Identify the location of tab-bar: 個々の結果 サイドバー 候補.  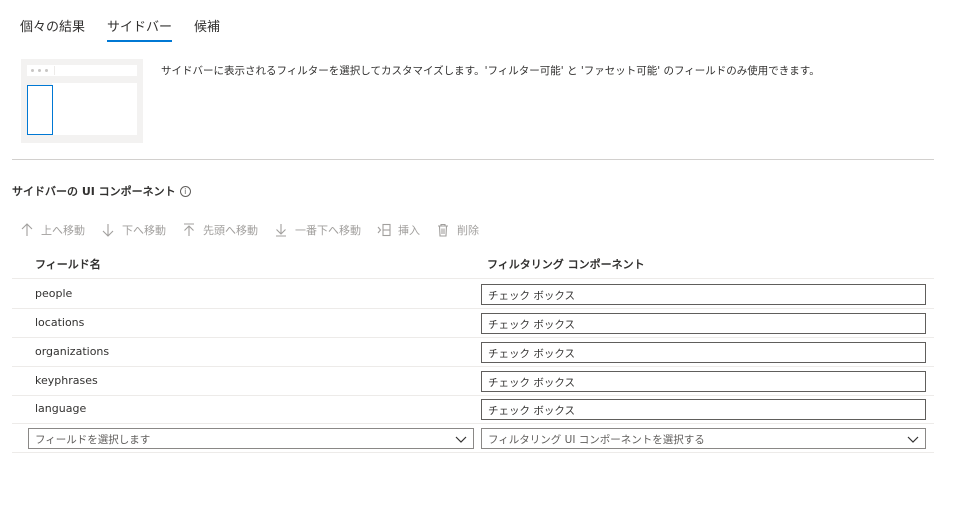
(131, 27).